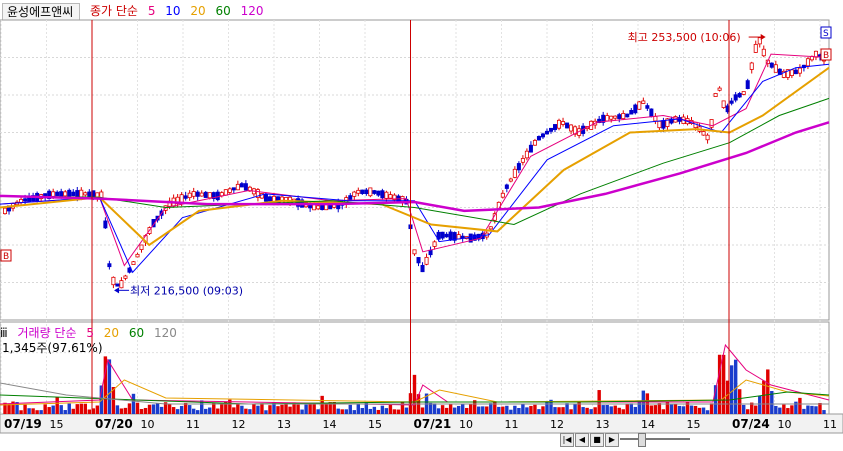  Describe the element at coordinates (655, 439) in the screenshot. I see `zoom-slider-track` at that location.